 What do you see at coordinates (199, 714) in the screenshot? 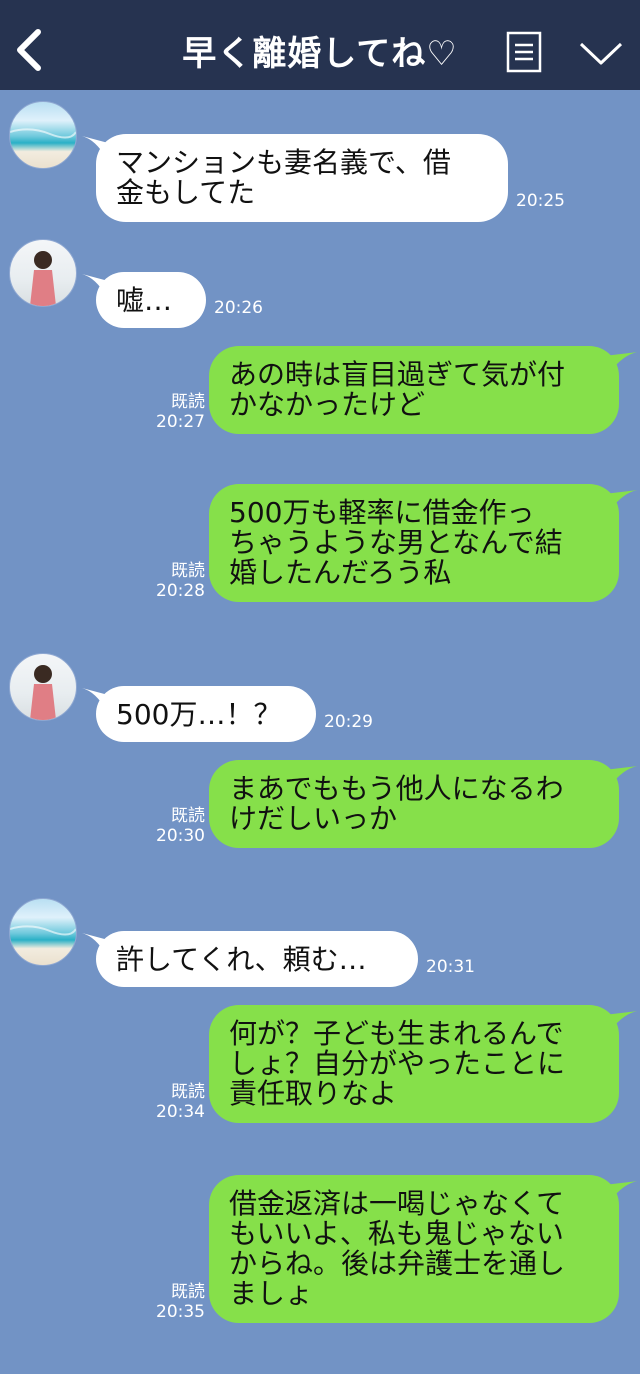
I see `message-text: 500万…！？` at bounding box center [199, 714].